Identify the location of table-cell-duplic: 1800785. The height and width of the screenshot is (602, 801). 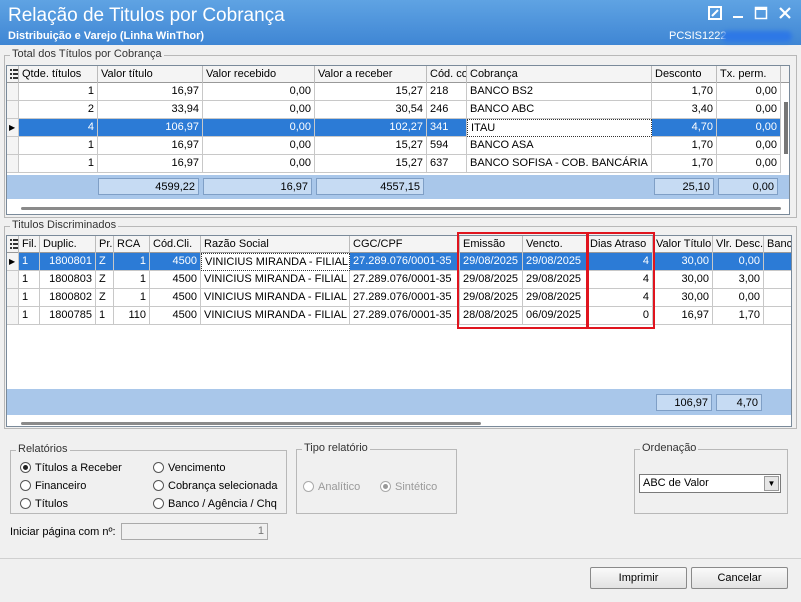
(68, 316).